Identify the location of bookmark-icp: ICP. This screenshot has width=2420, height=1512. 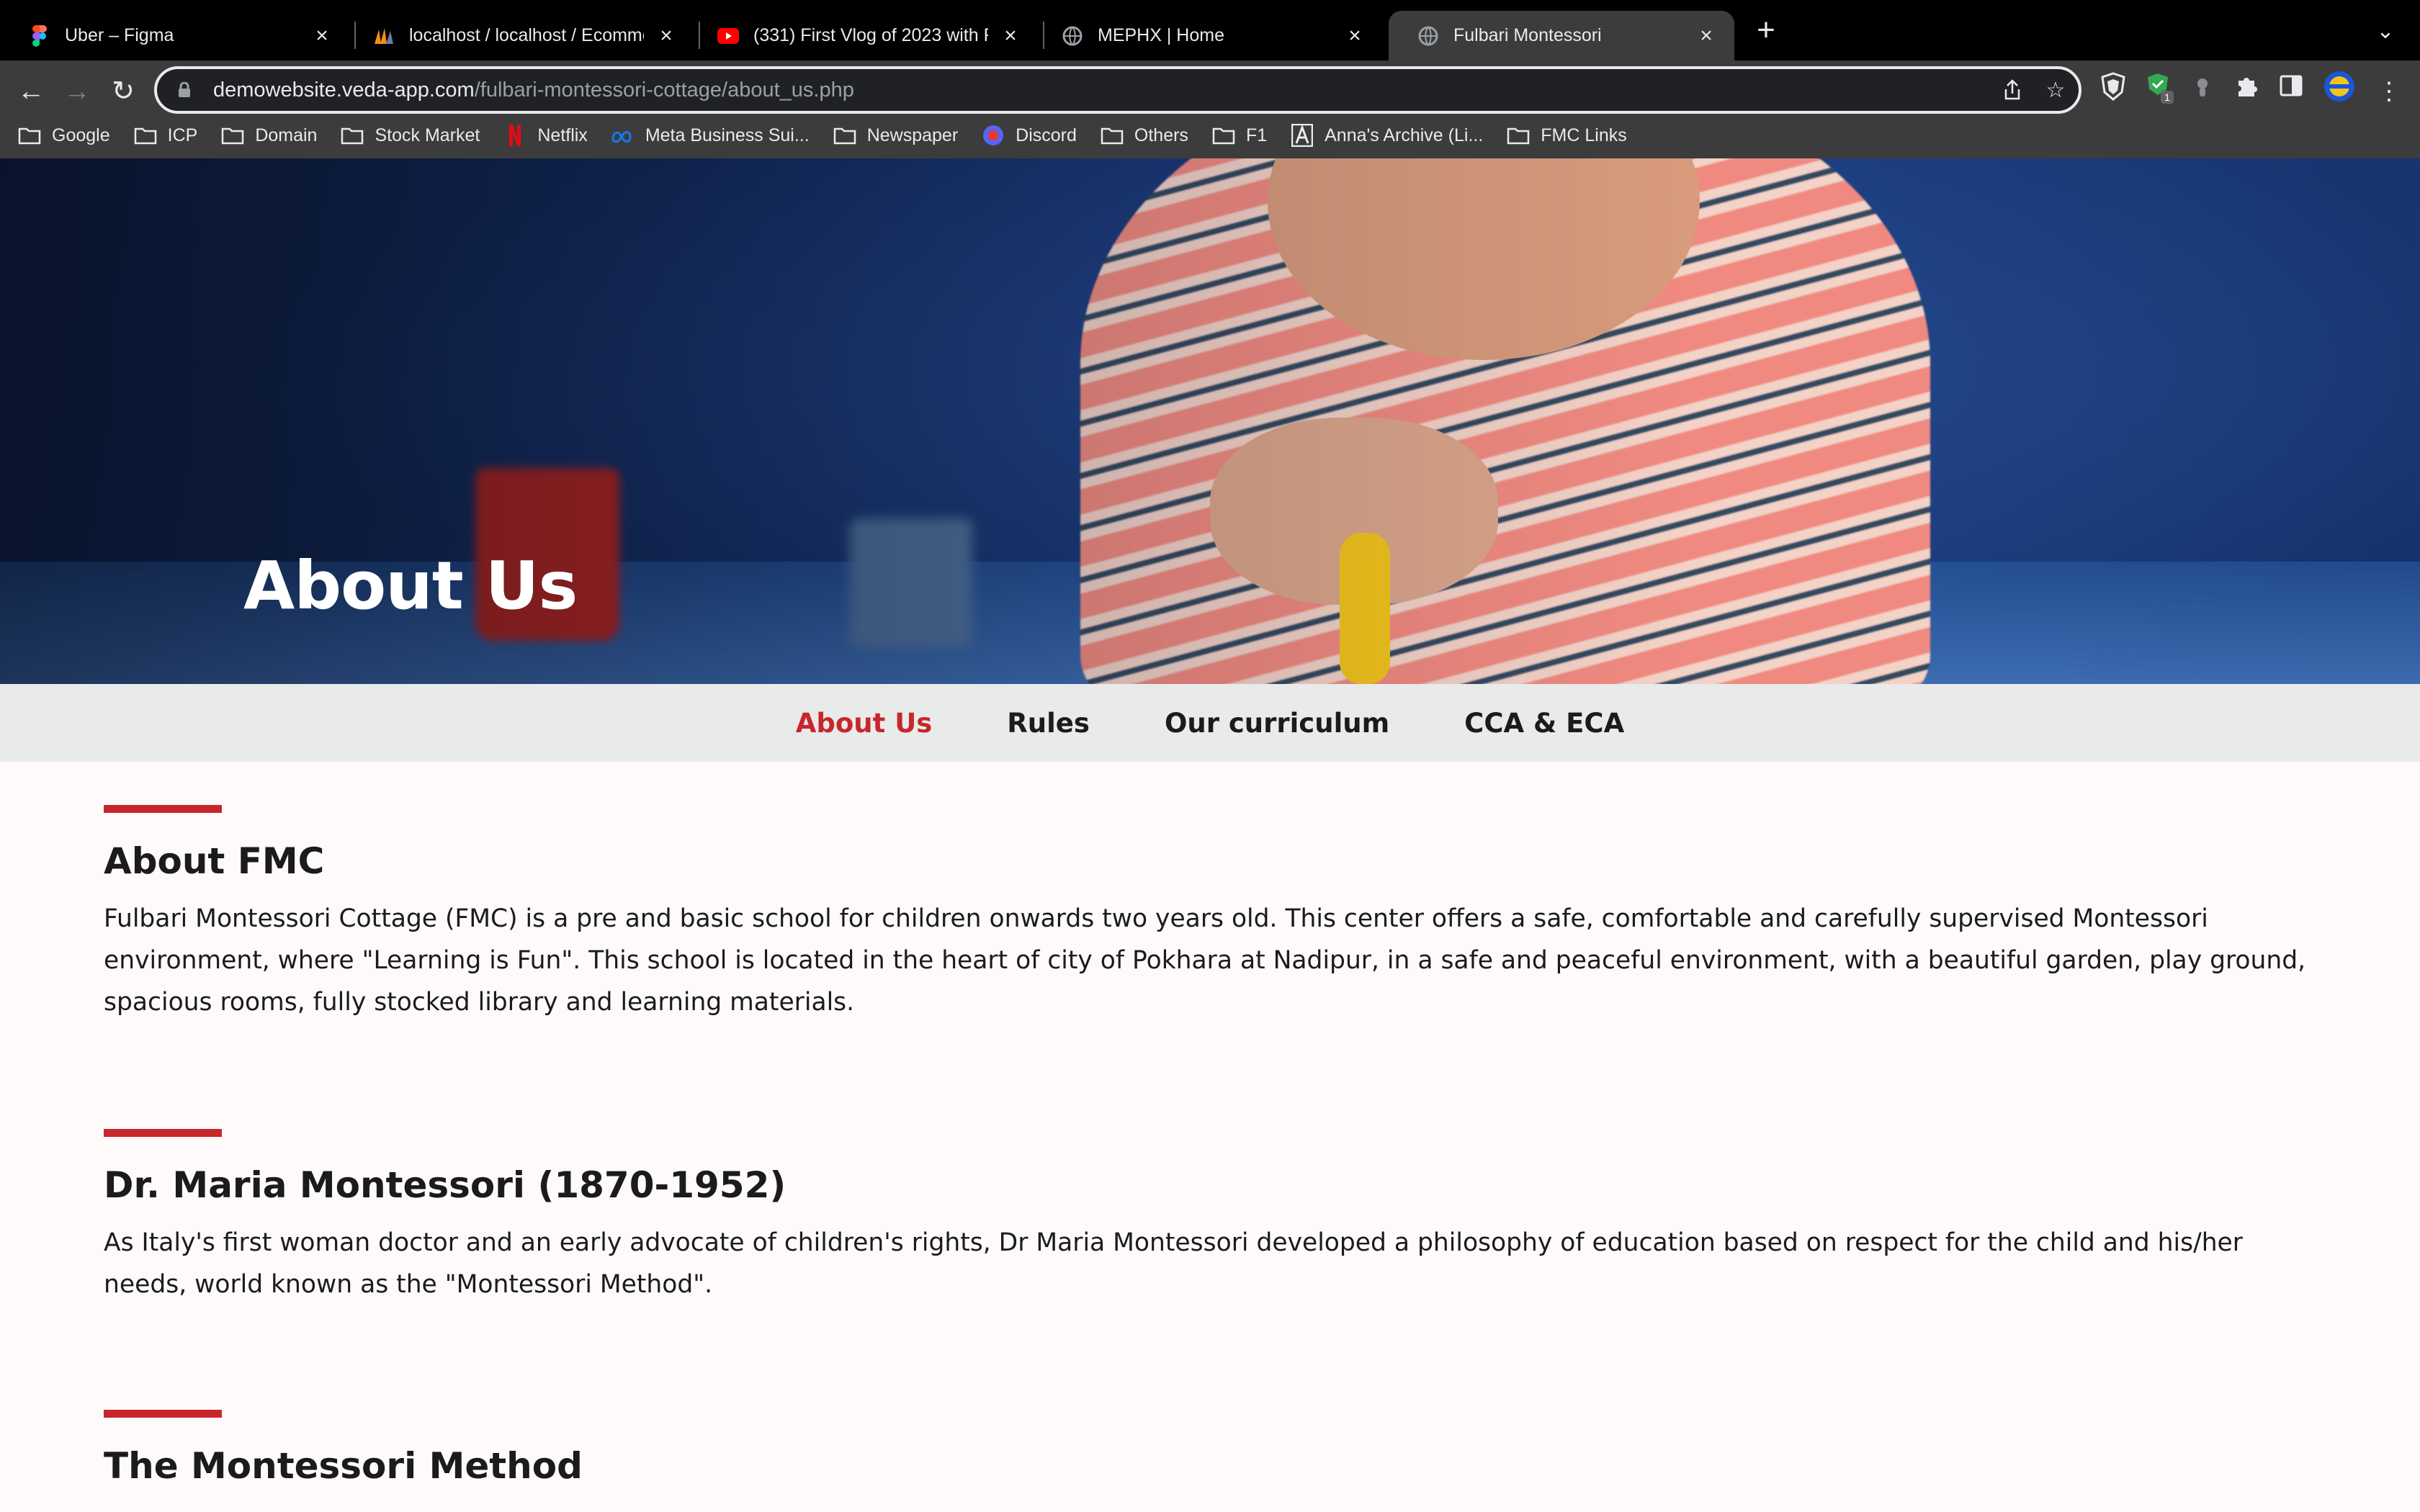
(165, 135).